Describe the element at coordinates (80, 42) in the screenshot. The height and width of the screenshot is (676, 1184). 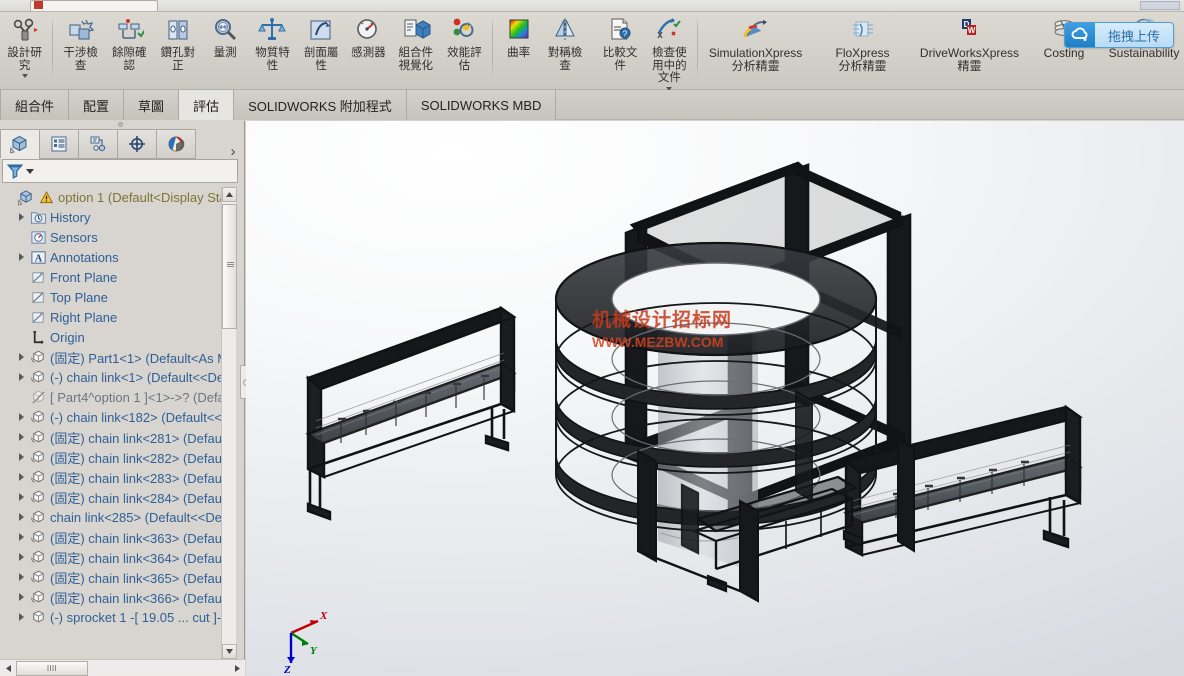
I see `ribbon-button-interference-check: 干涉檢查` at that location.